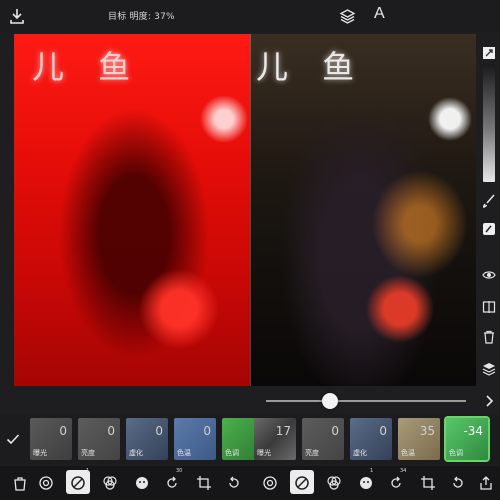 This screenshot has width=500, height=500. What do you see at coordinates (489, 123) in the screenshot?
I see `brightness-gradient-strip` at bounding box center [489, 123].